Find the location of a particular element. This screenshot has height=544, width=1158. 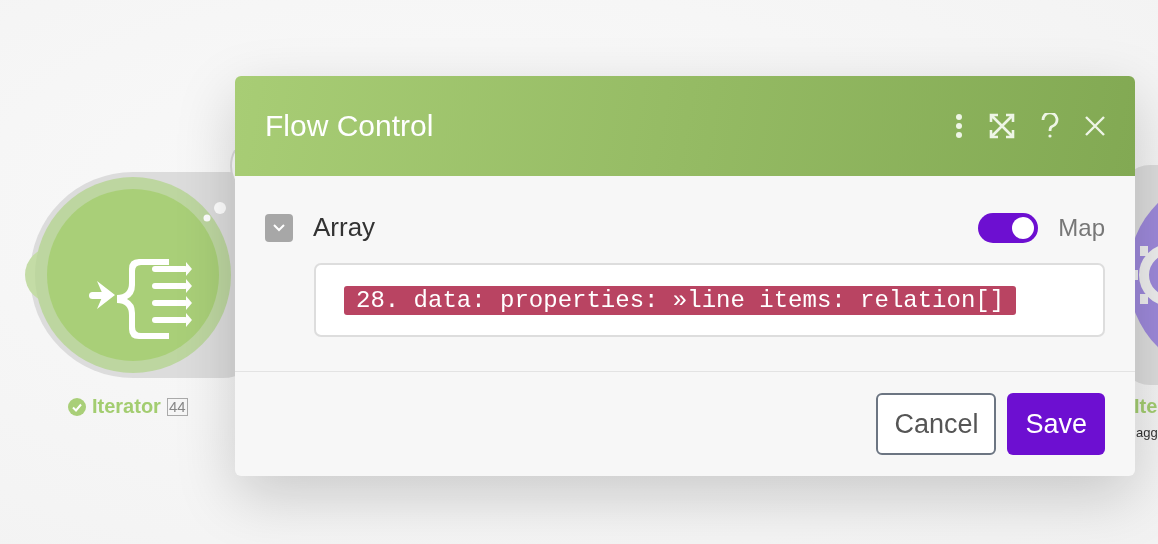

field-label: Array is located at coordinates (345, 227).